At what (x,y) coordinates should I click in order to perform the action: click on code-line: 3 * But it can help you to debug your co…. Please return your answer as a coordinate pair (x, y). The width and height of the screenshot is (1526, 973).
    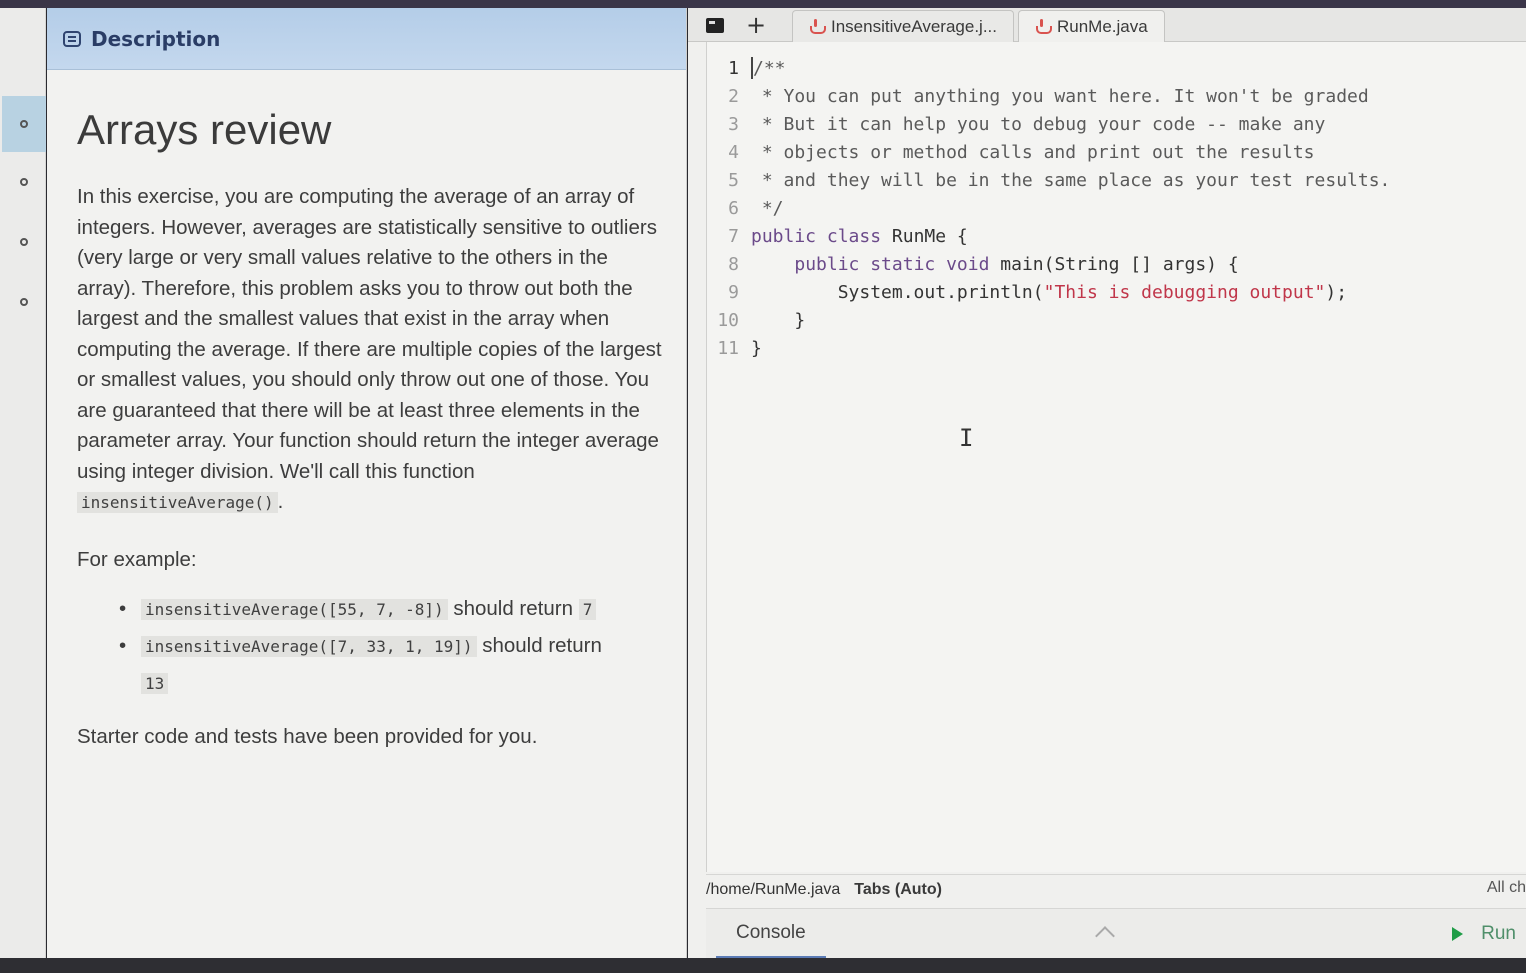
    Looking at the image, I should click on (1116, 124).